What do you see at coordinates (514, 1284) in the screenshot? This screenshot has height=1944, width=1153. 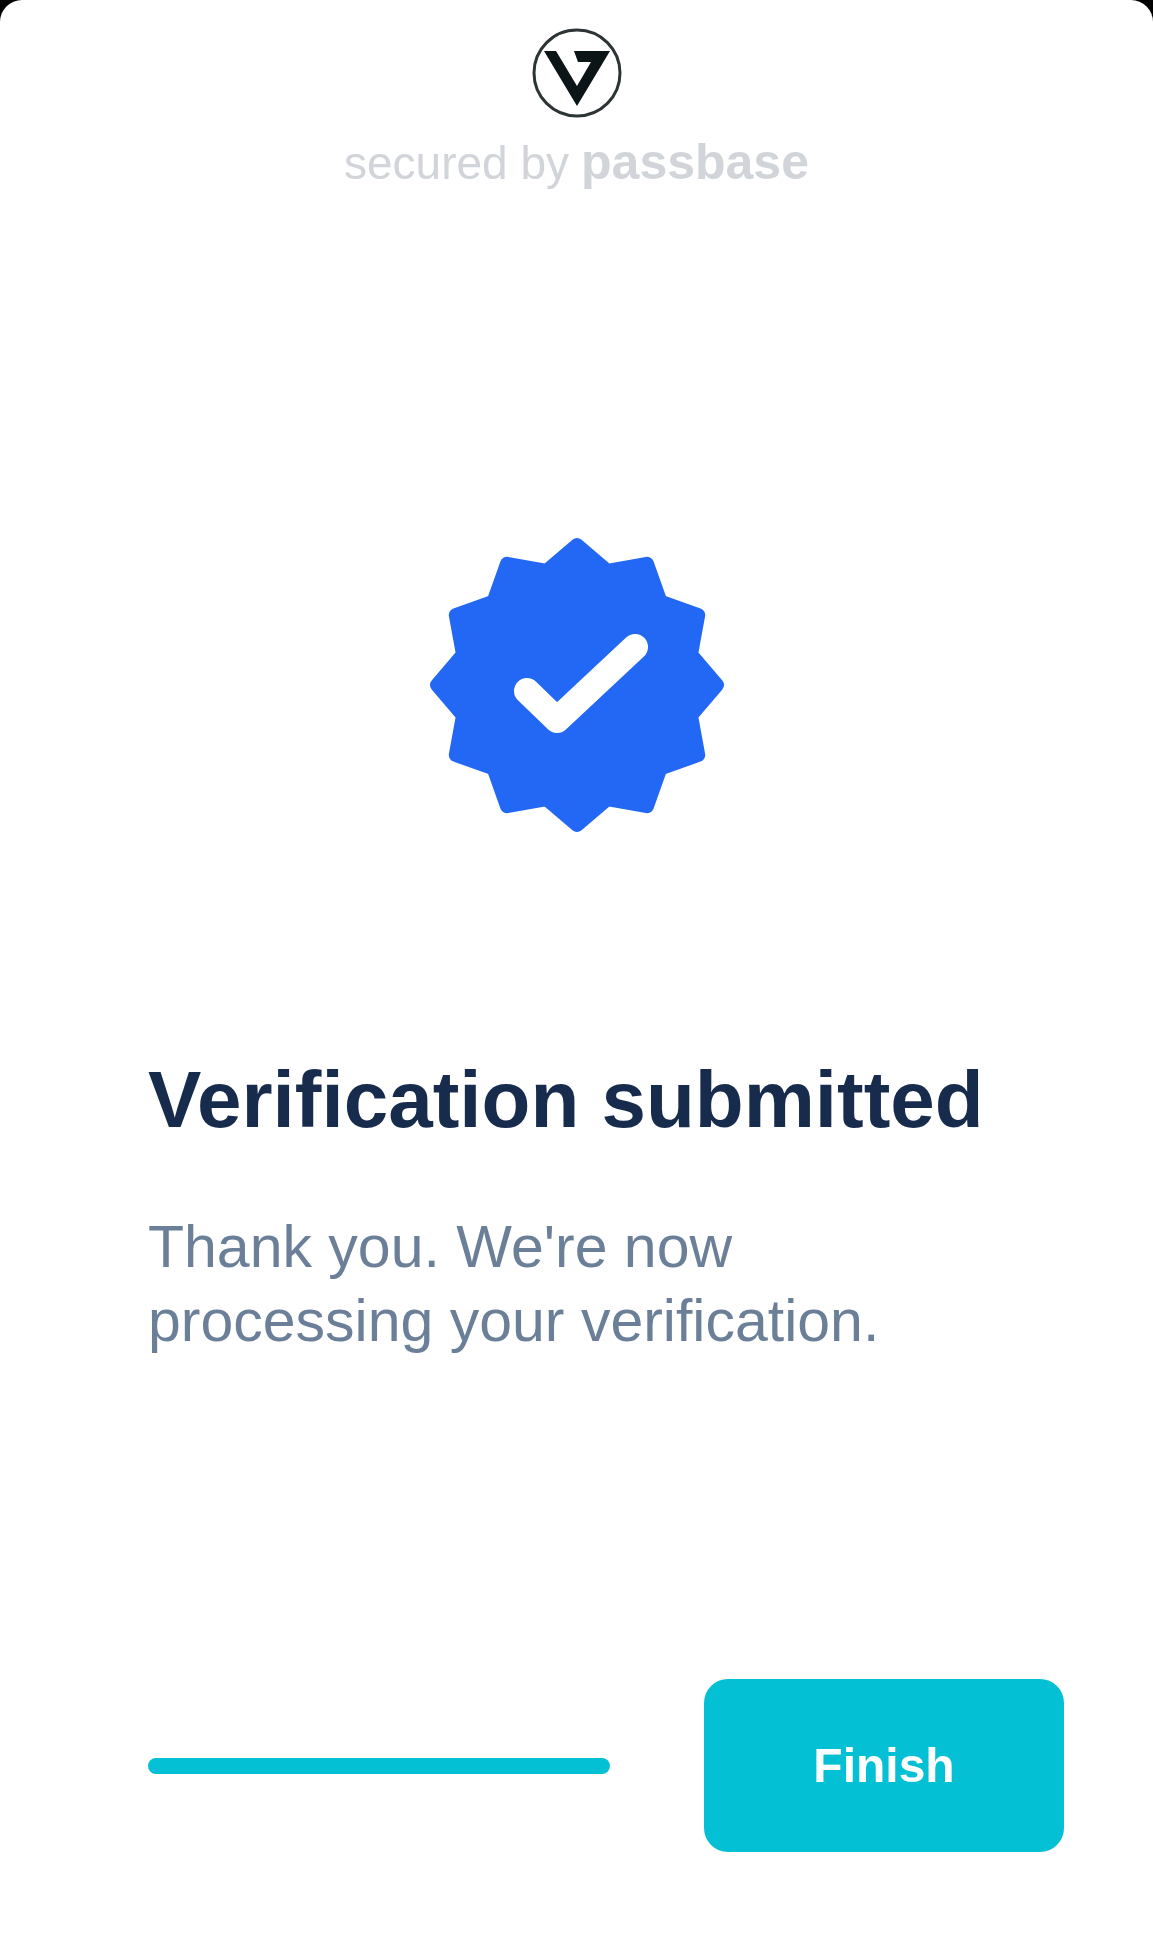 I see `message-text: Thank you. We're now processing your verification.` at bounding box center [514, 1284].